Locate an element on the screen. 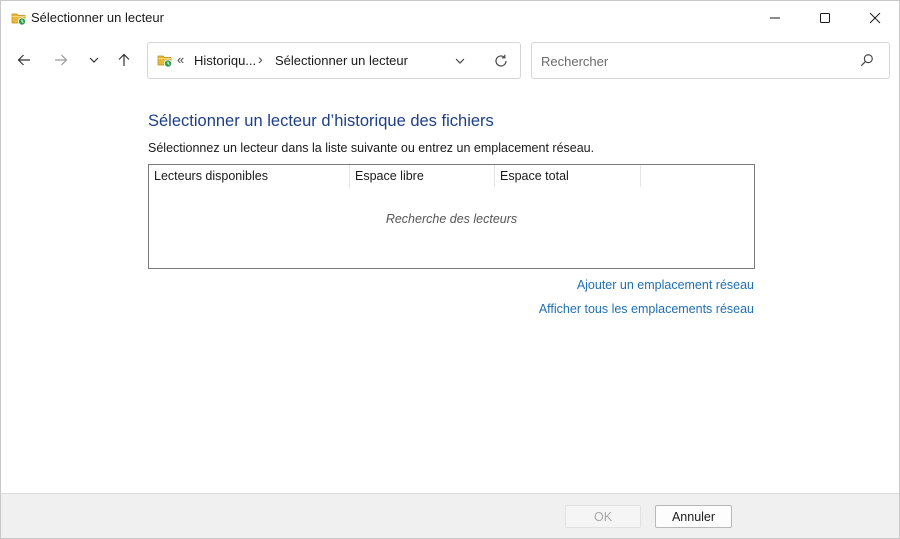 This screenshot has width=900, height=539. arrow-up-icon is located at coordinates (124, 59).